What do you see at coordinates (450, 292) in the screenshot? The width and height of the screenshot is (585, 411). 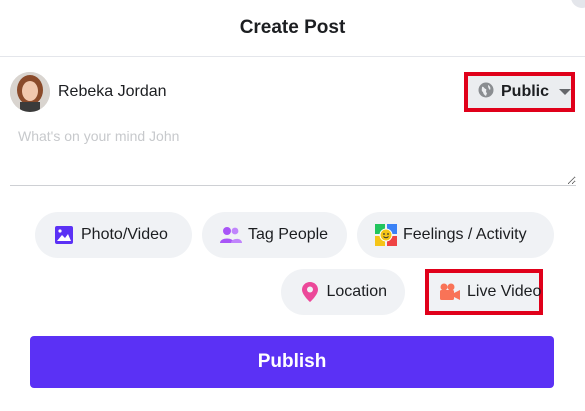 I see `video-camera-icon` at bounding box center [450, 292].